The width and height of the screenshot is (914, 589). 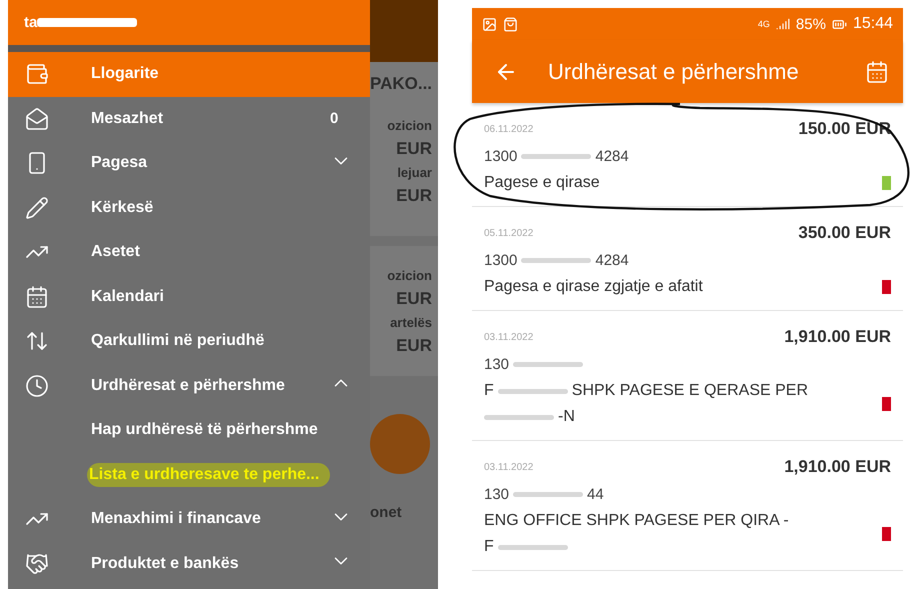 What do you see at coordinates (119, 163) in the screenshot?
I see `menu-label: Pagesa` at bounding box center [119, 163].